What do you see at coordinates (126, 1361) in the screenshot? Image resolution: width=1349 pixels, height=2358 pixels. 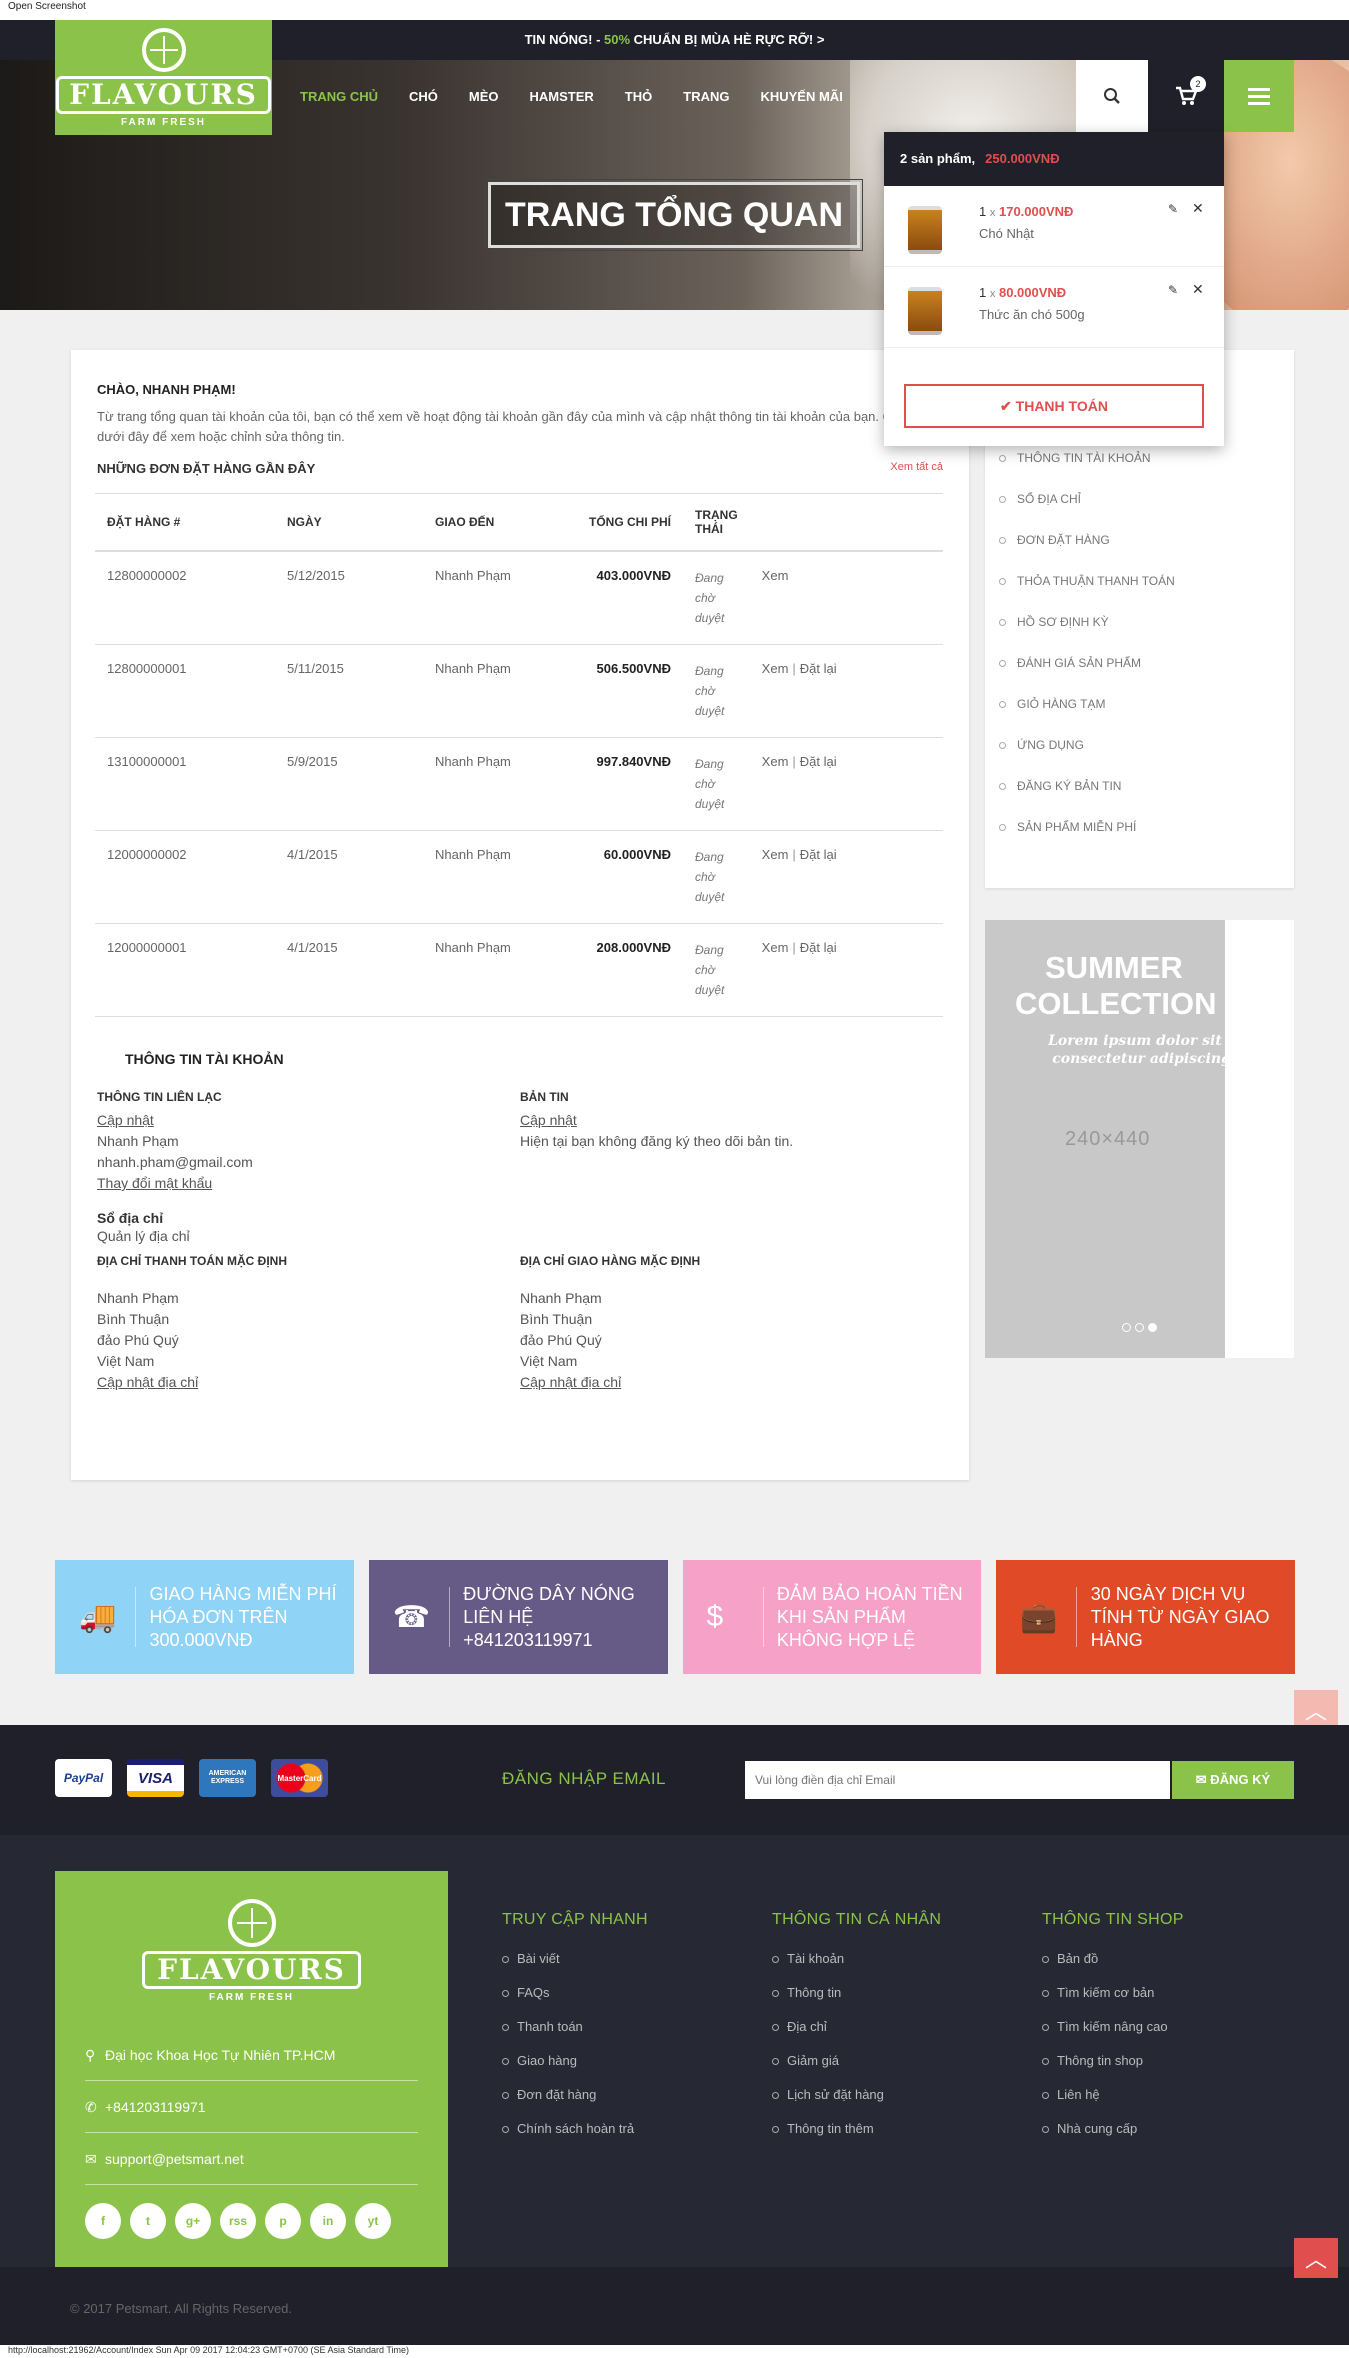 I see `billing-country: Việt Nam` at bounding box center [126, 1361].